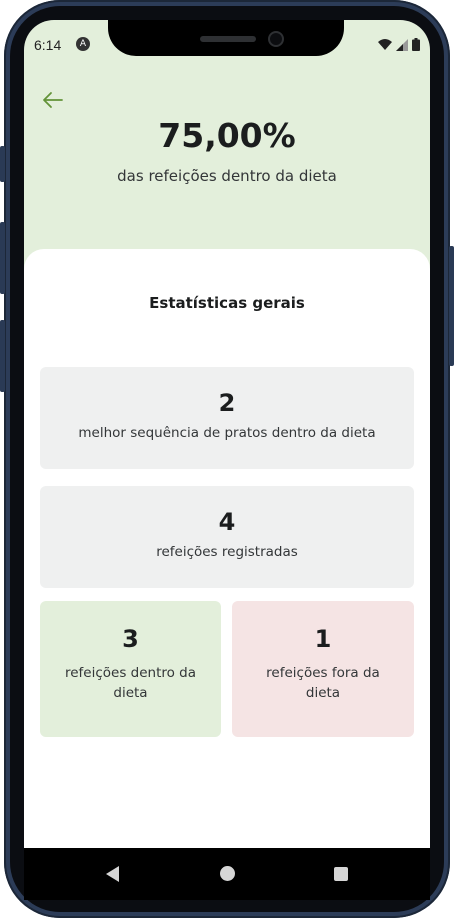  I want to click on arrow-left-icon, so click(53, 100).